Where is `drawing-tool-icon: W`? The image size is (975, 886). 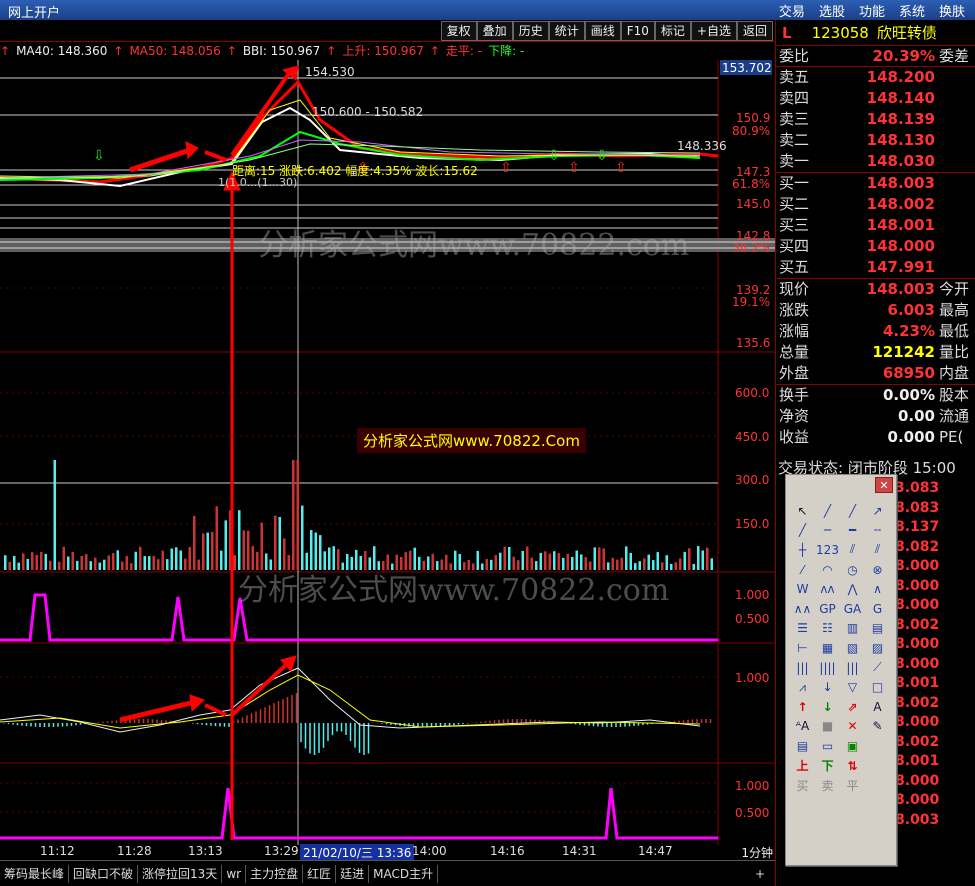 drawing-tool-icon: W is located at coordinates (802, 589).